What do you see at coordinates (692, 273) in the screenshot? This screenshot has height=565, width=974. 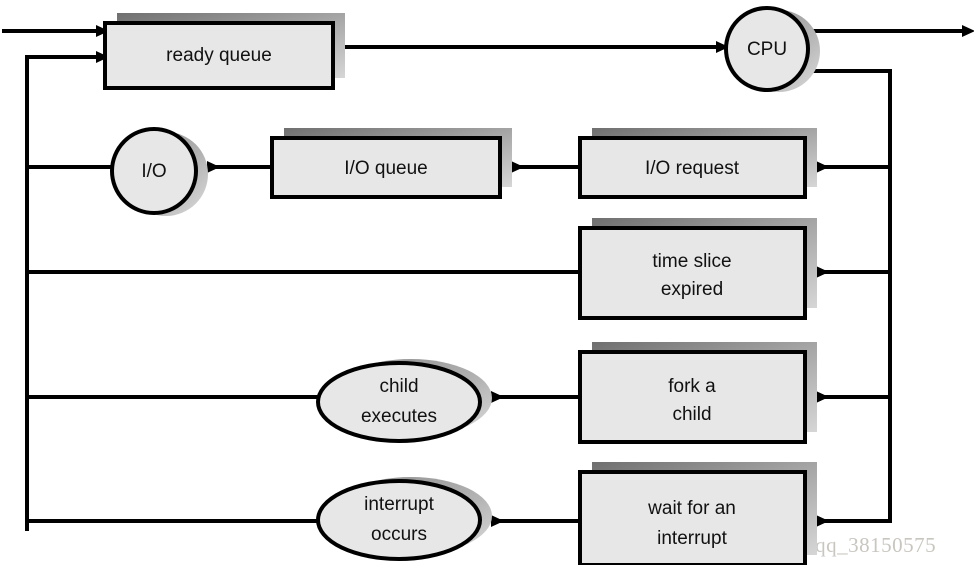 I see `time-slice-box` at bounding box center [692, 273].